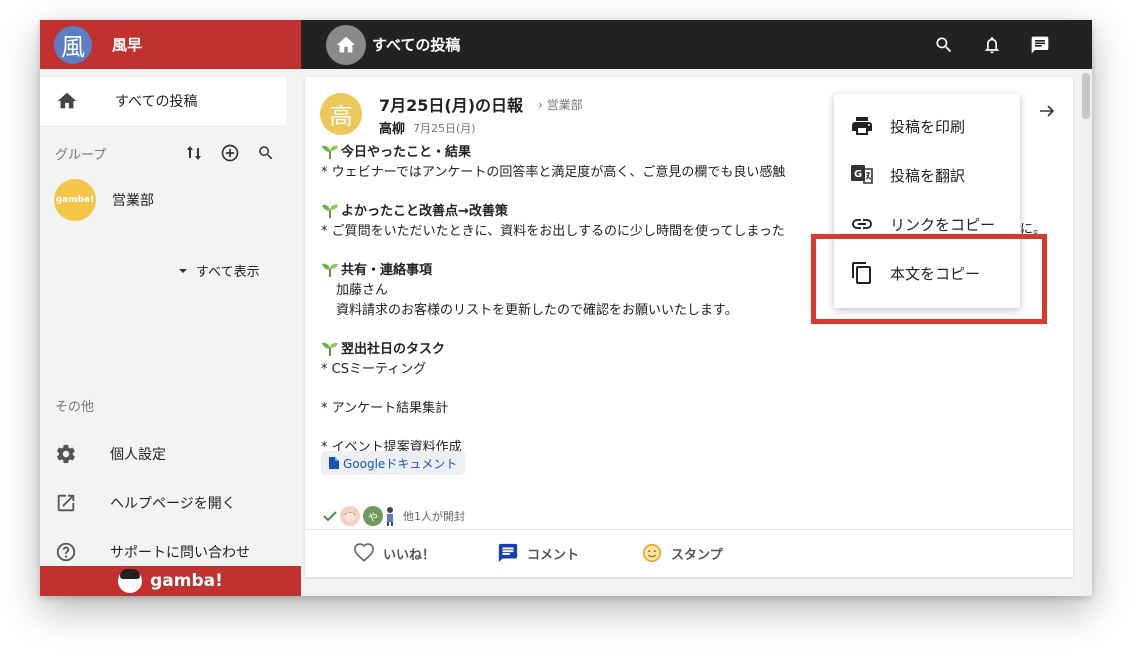  Describe the element at coordinates (183, 270) in the screenshot. I see `caret-down-icon` at that location.